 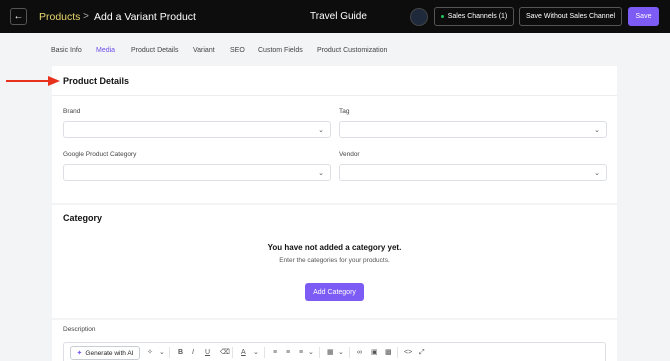 What do you see at coordinates (197, 172) in the screenshot?
I see `google-product-category-select: ⌄` at bounding box center [197, 172].